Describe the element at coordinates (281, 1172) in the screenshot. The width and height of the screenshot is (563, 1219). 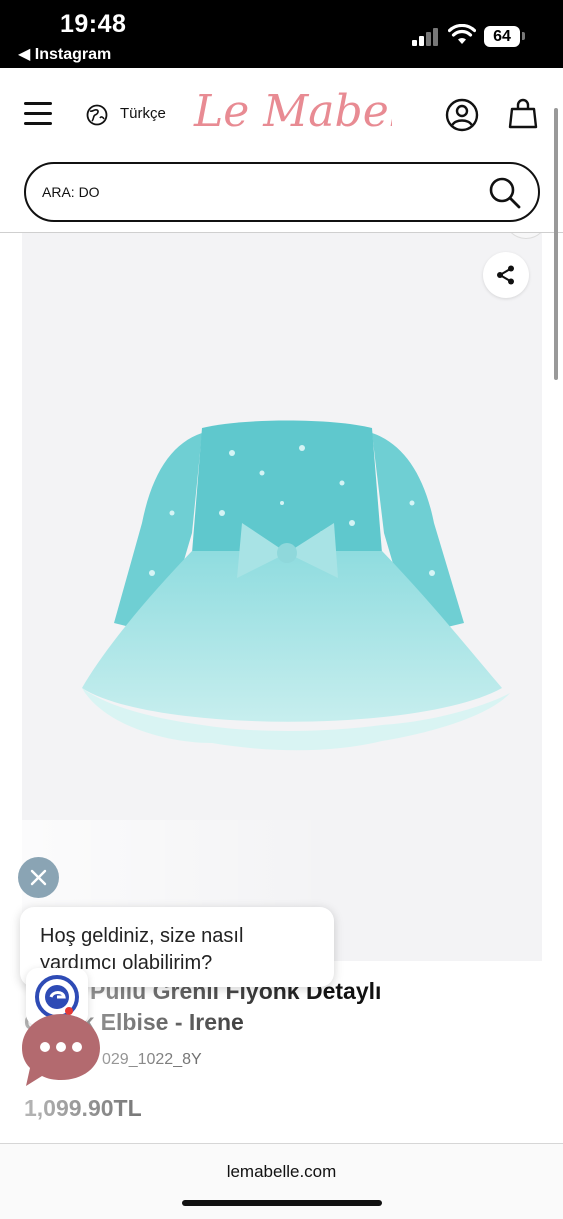
I see `browser-url: lemabelle.com` at that location.